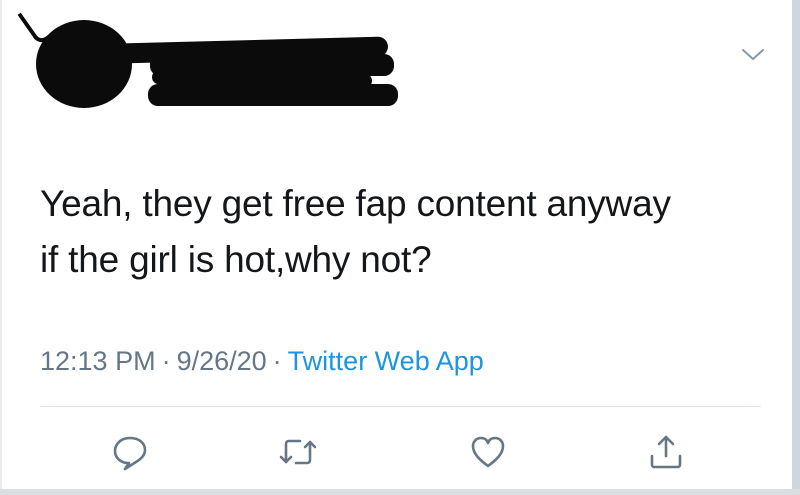 This screenshot has width=800, height=495. Describe the element at coordinates (84, 64) in the screenshot. I see `avatar` at that location.